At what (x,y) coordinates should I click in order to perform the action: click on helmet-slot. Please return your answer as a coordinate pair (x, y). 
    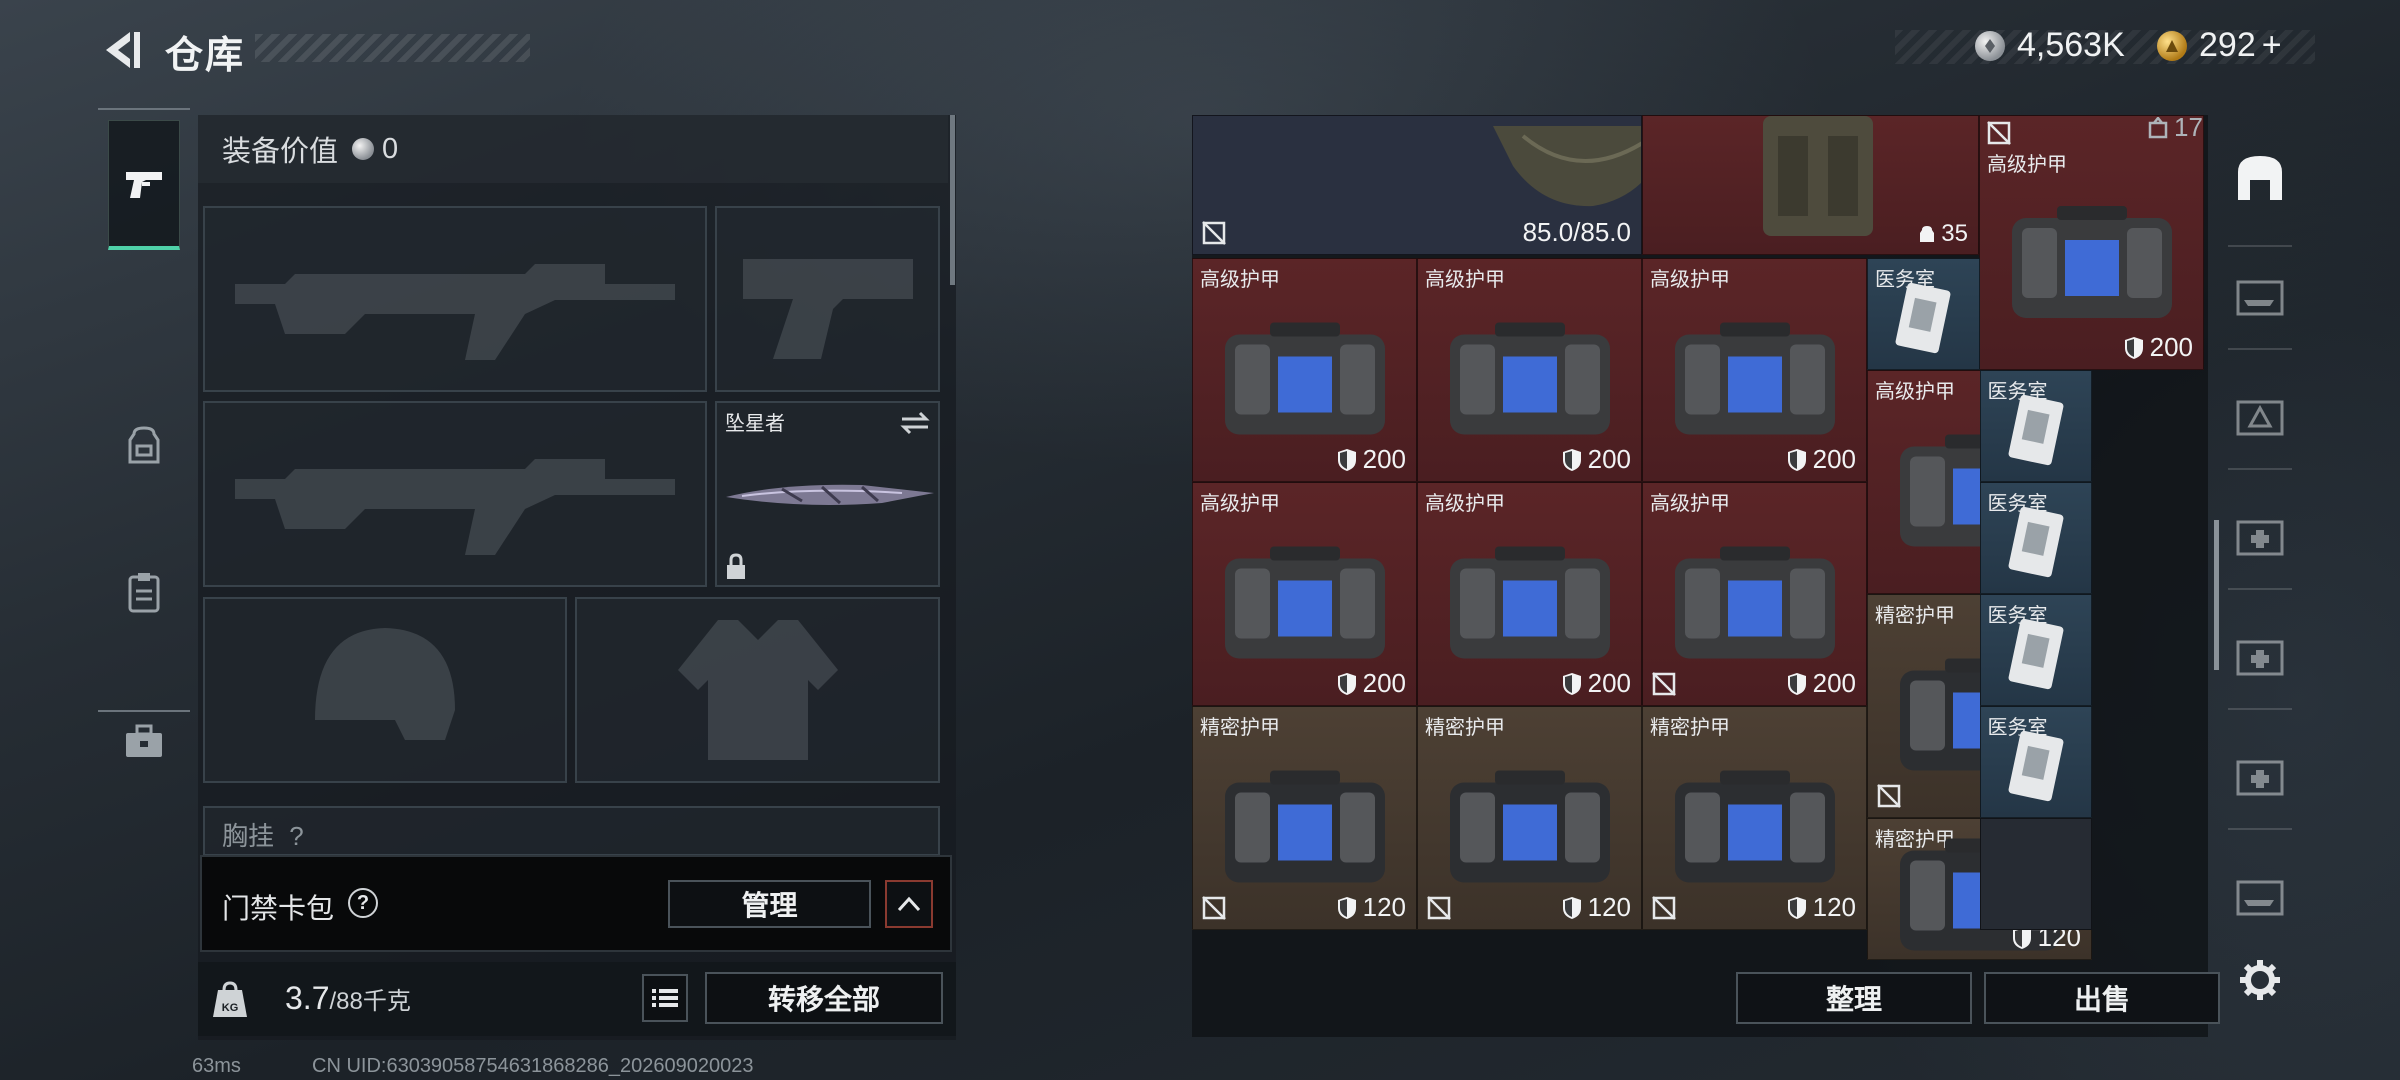
    Looking at the image, I should click on (385, 690).